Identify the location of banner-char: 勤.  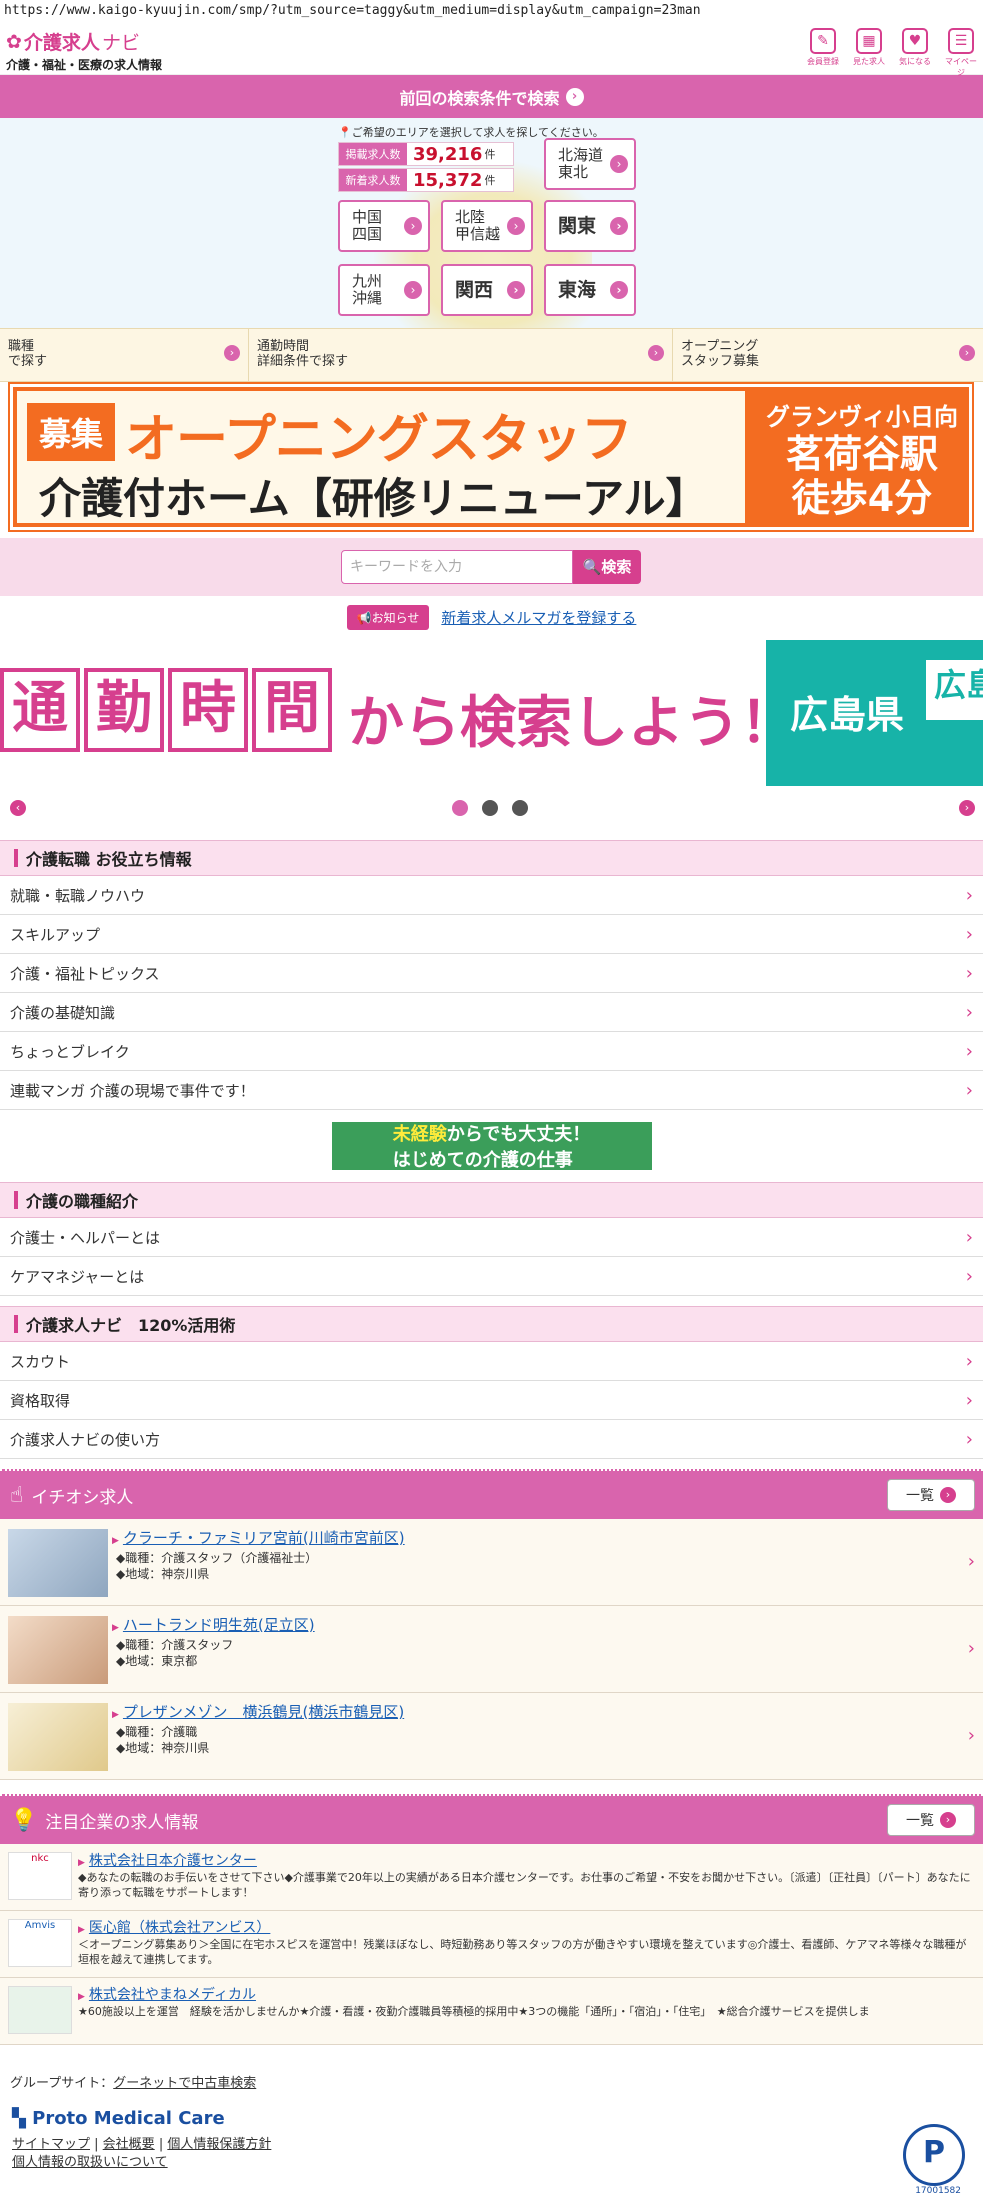
(124, 710).